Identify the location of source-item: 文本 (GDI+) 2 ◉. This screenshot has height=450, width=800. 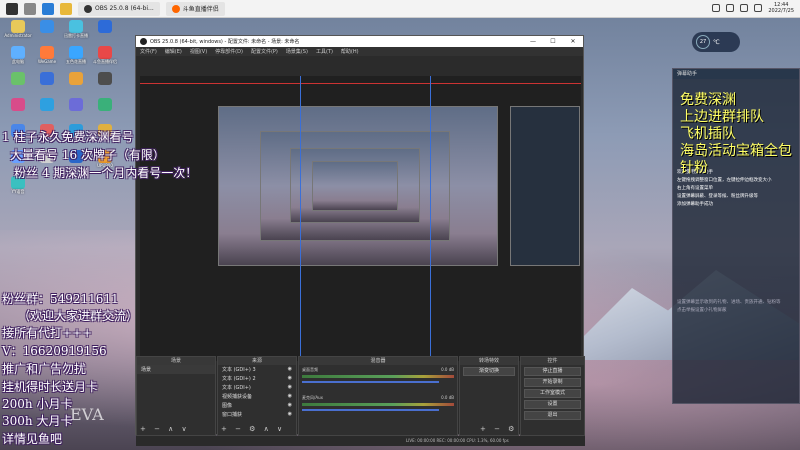
(257, 378).